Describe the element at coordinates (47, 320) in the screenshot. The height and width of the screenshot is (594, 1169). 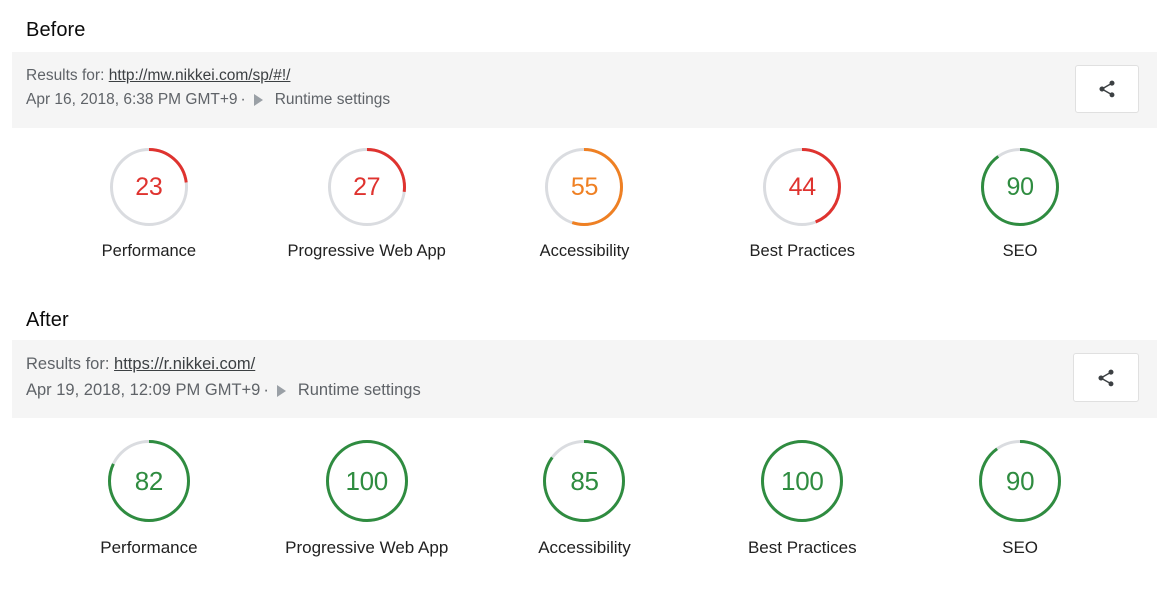
I see `section-heading-after: After` at that location.